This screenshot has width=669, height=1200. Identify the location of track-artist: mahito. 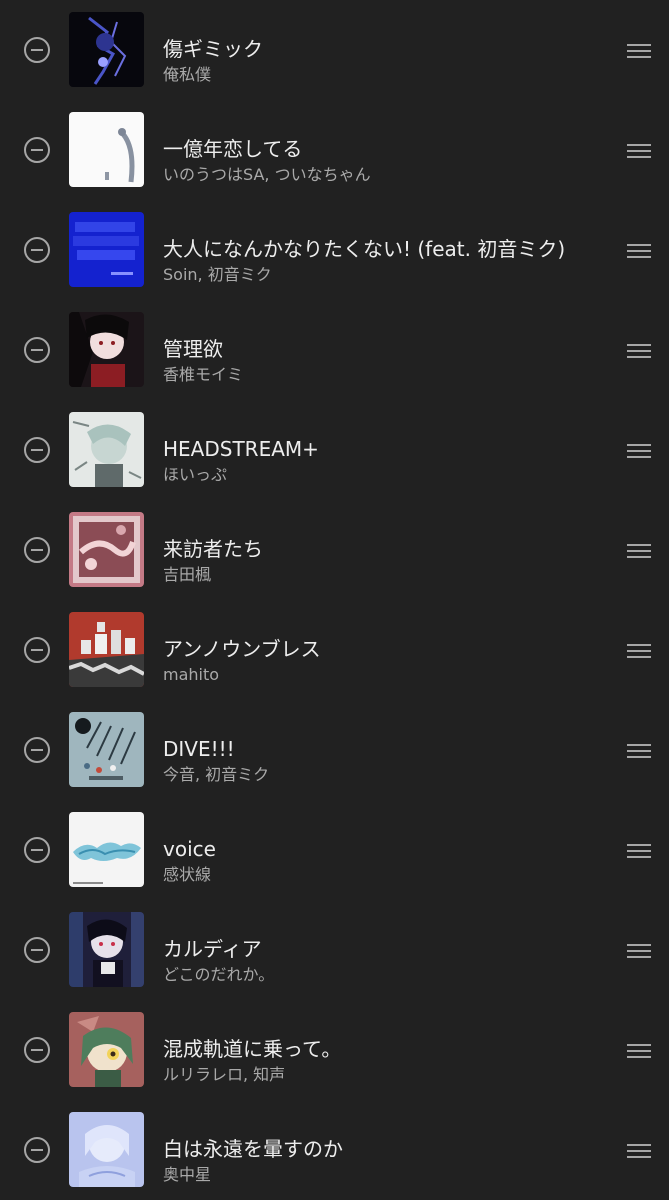
(191, 674).